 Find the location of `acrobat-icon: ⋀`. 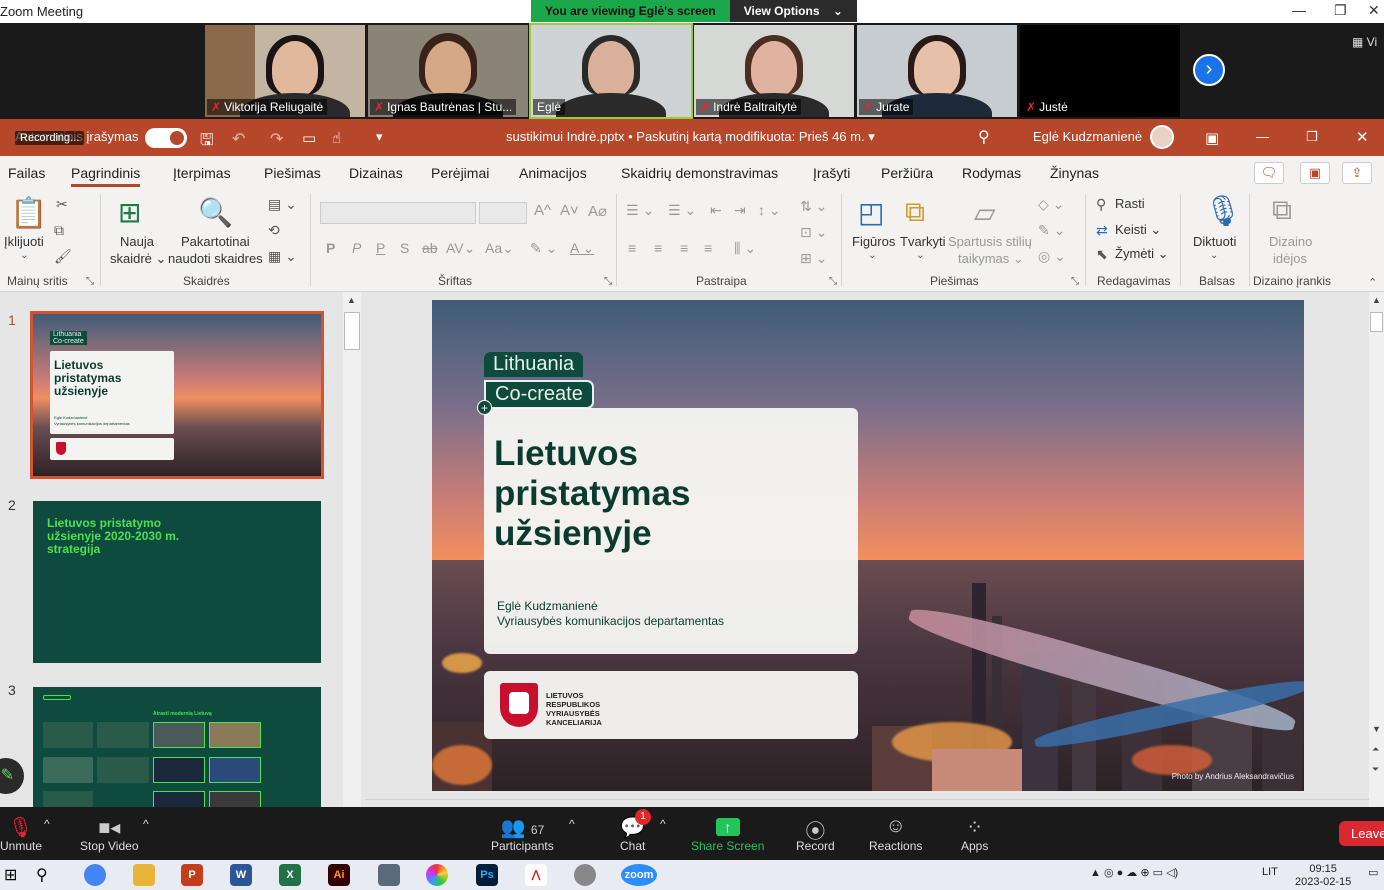

acrobat-icon: ⋀ is located at coordinates (536, 875).